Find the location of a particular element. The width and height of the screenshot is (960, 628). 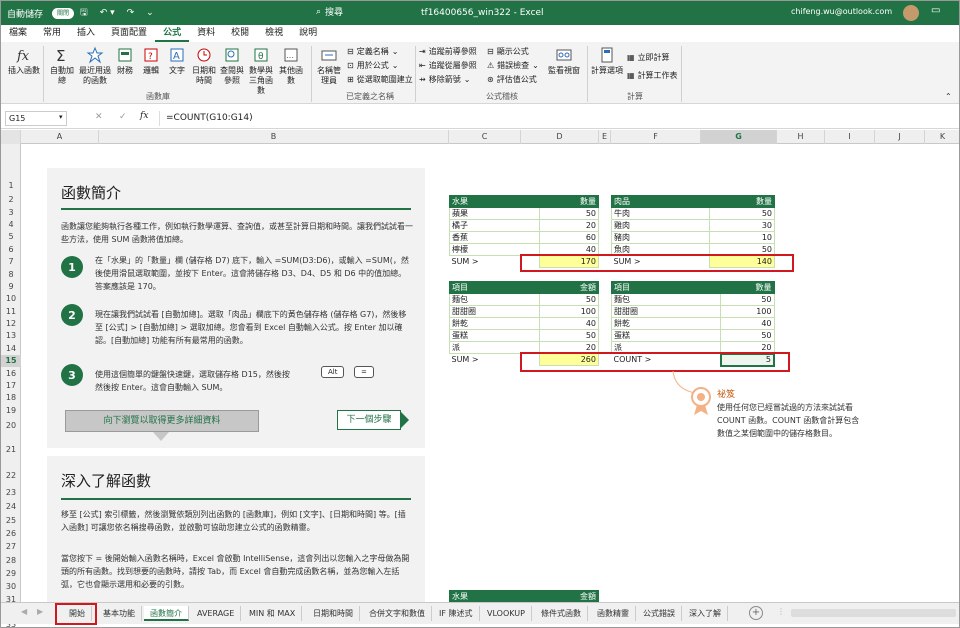

sheet-tab-min-max: MIN 和 MAX is located at coordinates (273, 613).